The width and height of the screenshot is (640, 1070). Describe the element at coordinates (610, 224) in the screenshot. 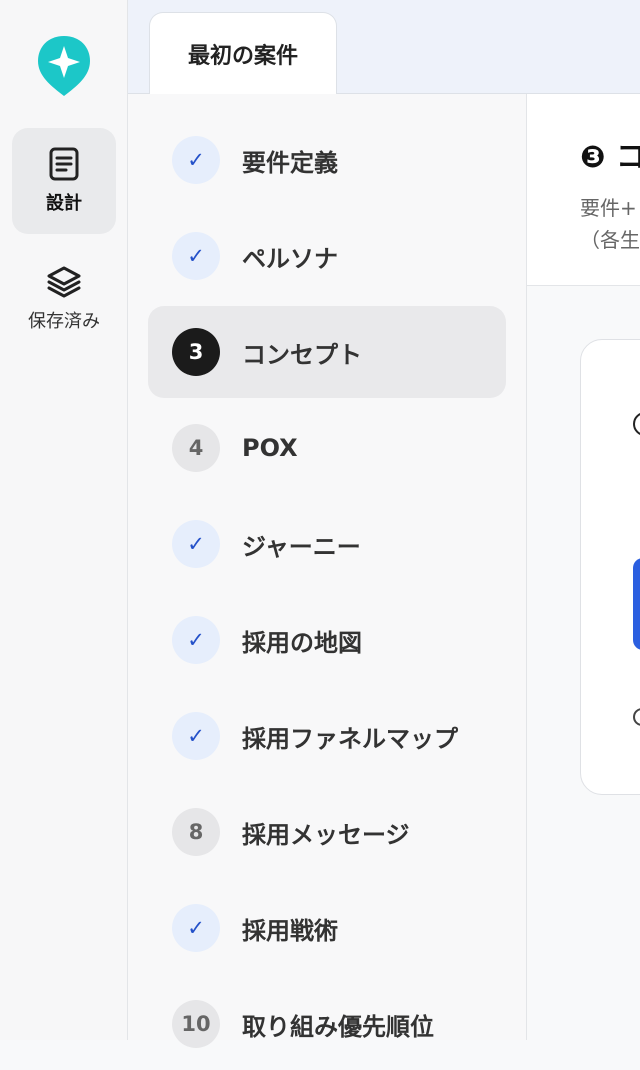

I see `page-description: 要件+ （各生` at that location.